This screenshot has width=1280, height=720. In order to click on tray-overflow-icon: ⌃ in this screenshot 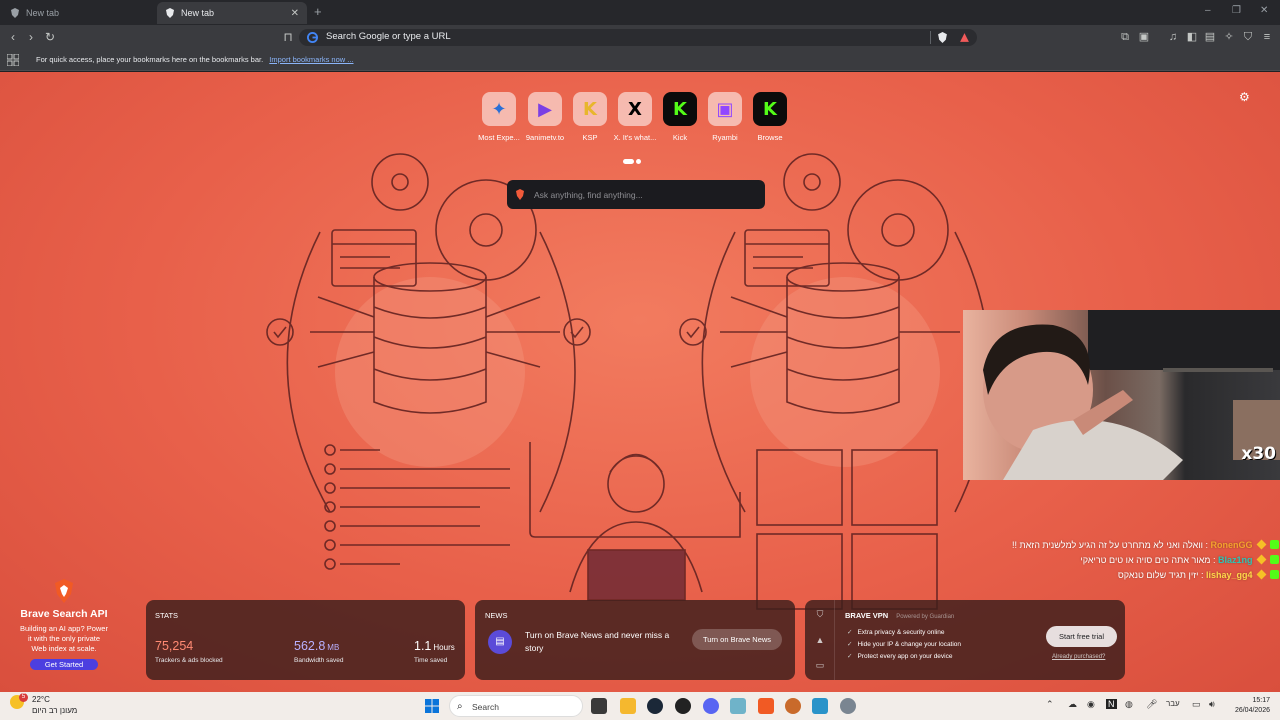, I will do `click(1050, 704)`.